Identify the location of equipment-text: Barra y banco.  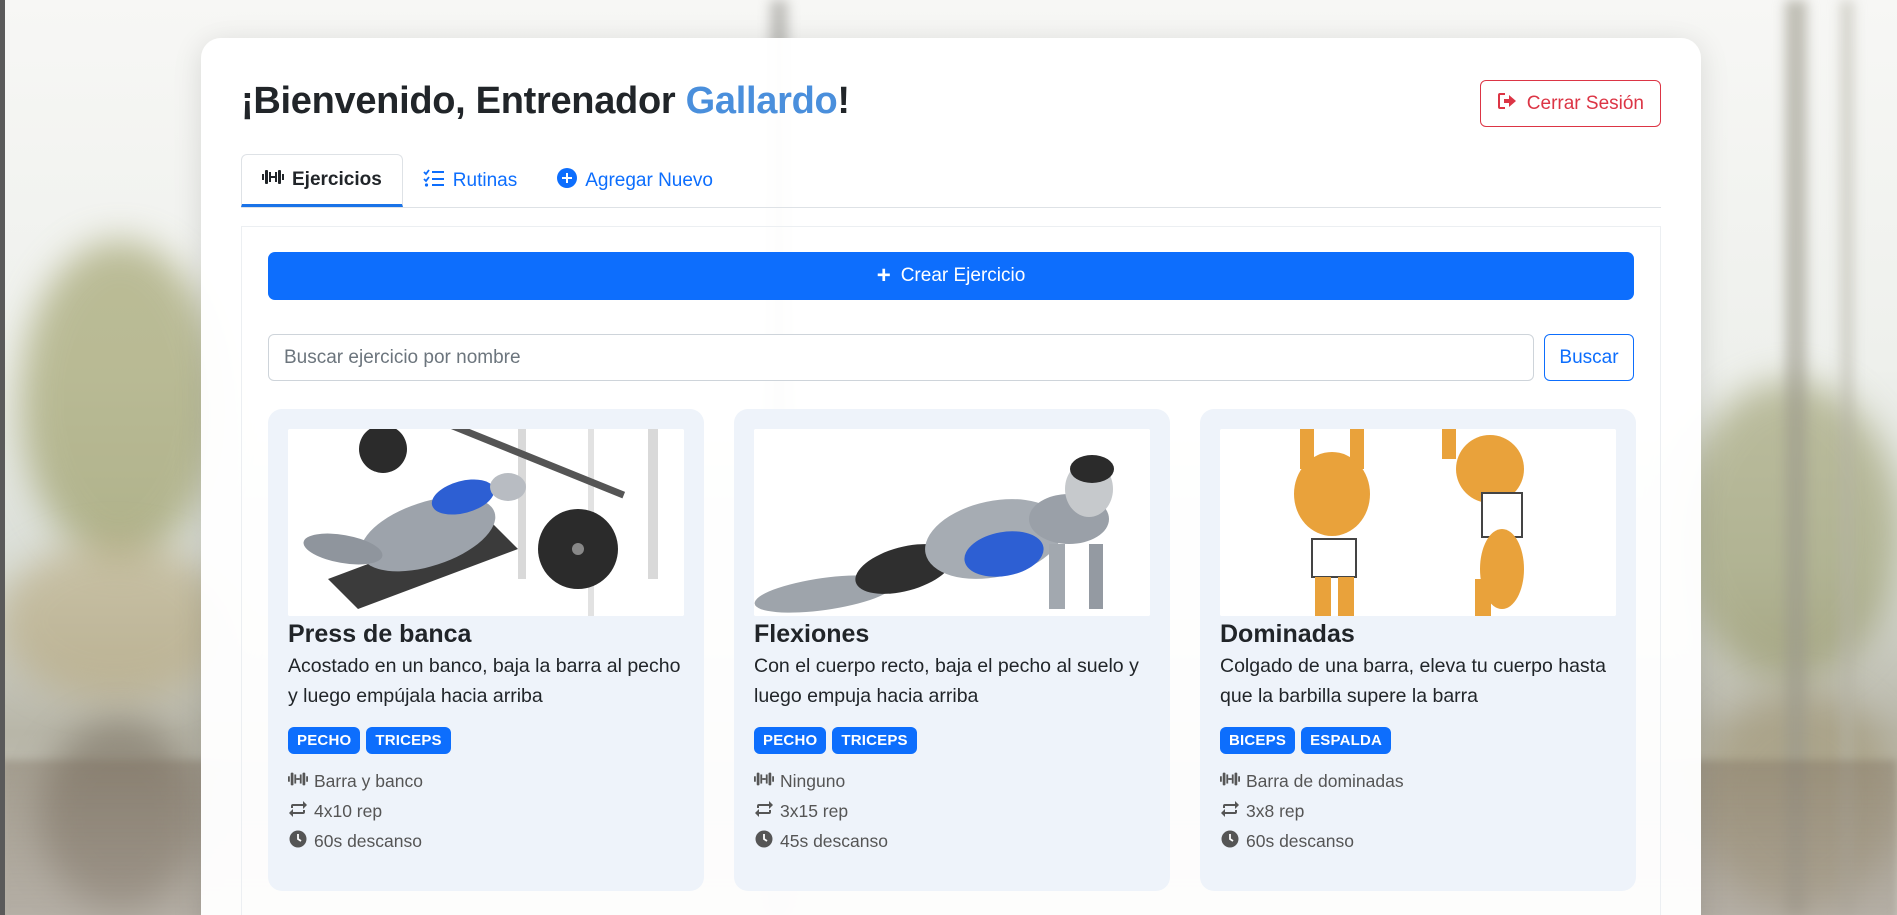
(368, 780).